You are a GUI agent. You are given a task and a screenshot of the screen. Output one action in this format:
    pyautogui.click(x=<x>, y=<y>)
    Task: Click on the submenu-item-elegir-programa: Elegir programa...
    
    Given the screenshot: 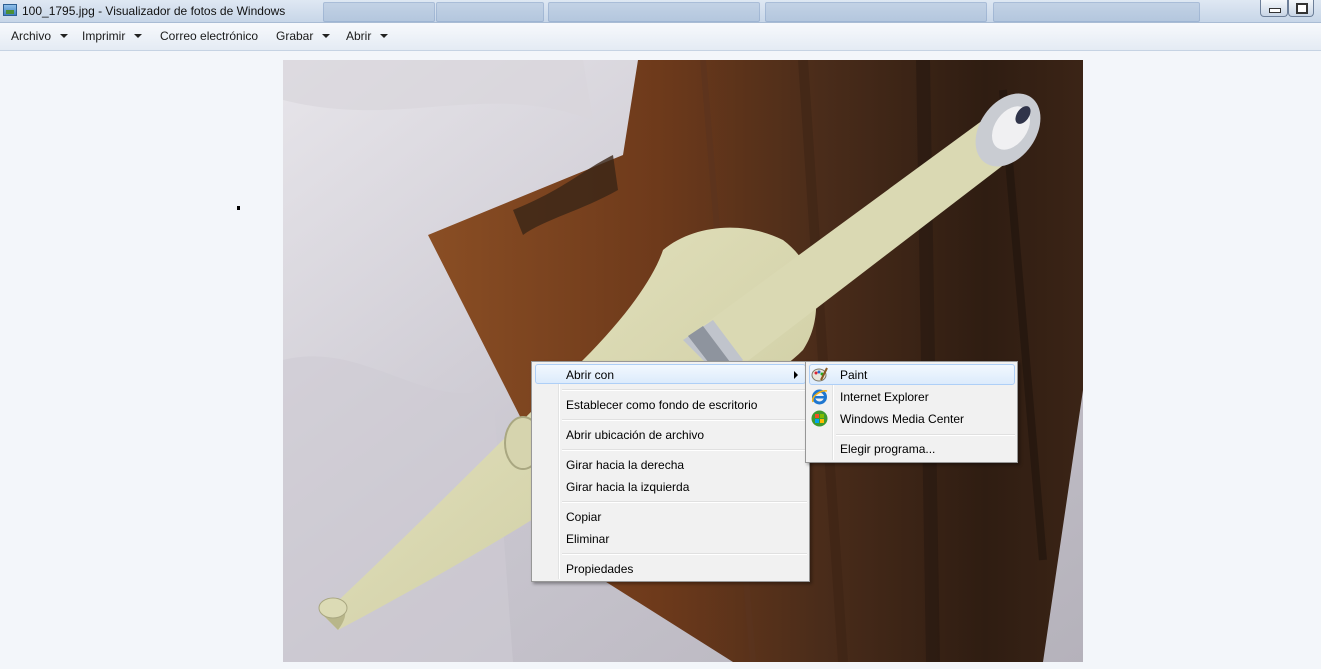 What is the action you would take?
    pyautogui.click(x=887, y=449)
    